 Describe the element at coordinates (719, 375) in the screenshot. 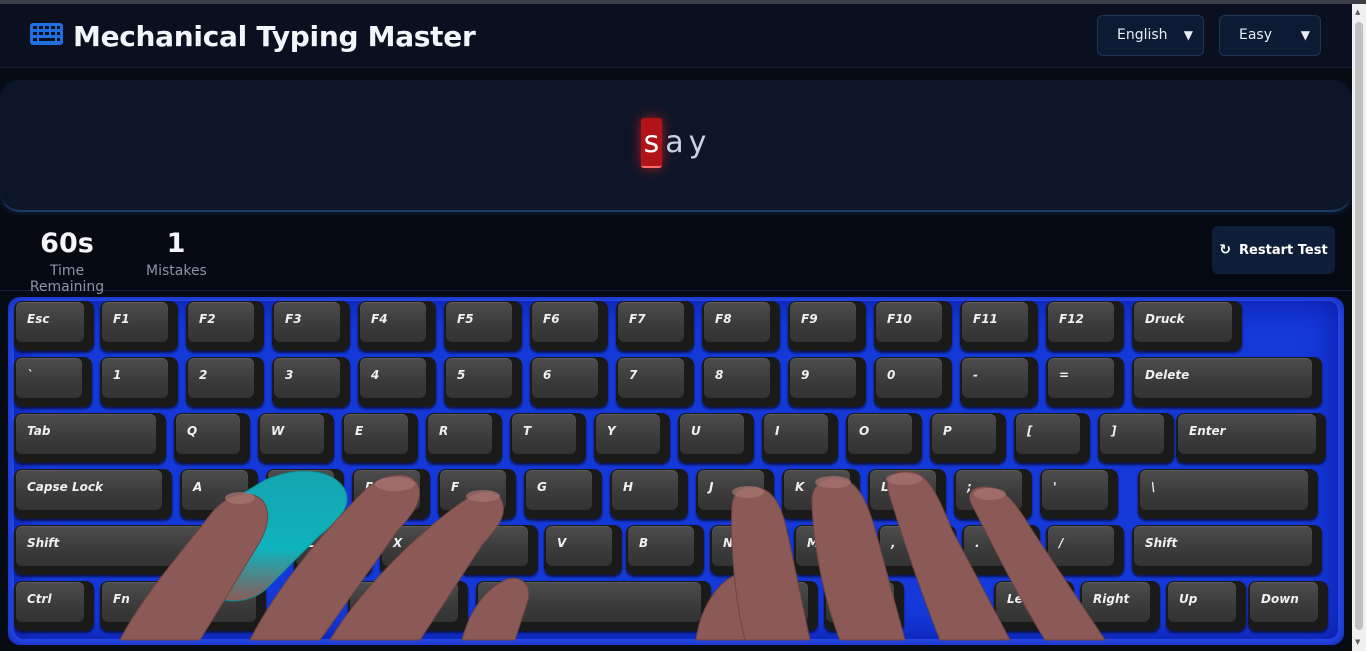

I see `key-label: 8` at that location.